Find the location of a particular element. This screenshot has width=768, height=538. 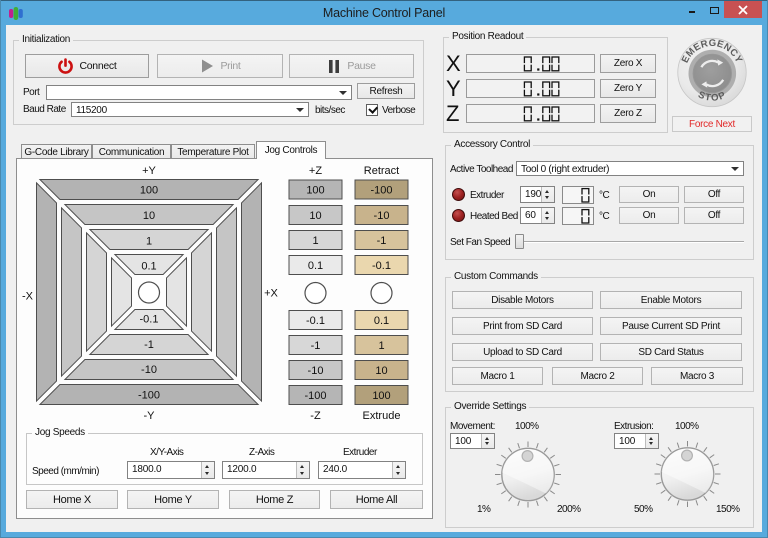

svg-text: +Y is located at coordinates (149, 171).